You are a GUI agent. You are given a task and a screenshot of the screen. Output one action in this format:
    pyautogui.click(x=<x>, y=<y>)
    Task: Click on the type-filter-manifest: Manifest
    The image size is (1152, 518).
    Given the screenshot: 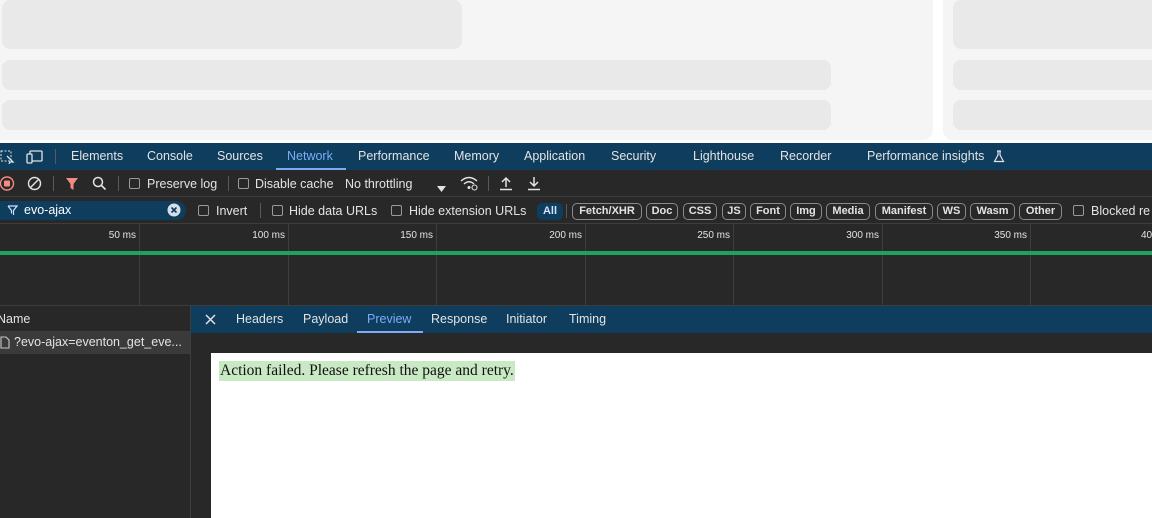 What is the action you would take?
    pyautogui.click(x=904, y=211)
    